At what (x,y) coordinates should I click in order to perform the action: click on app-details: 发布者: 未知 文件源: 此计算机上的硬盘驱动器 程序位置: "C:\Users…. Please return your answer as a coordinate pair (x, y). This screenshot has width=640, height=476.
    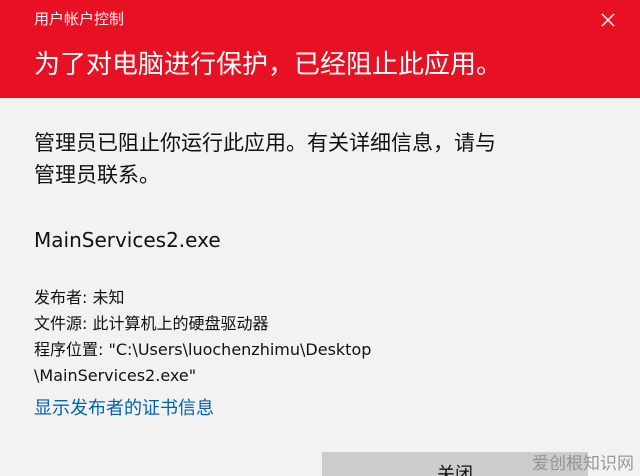
    Looking at the image, I should click on (202, 337).